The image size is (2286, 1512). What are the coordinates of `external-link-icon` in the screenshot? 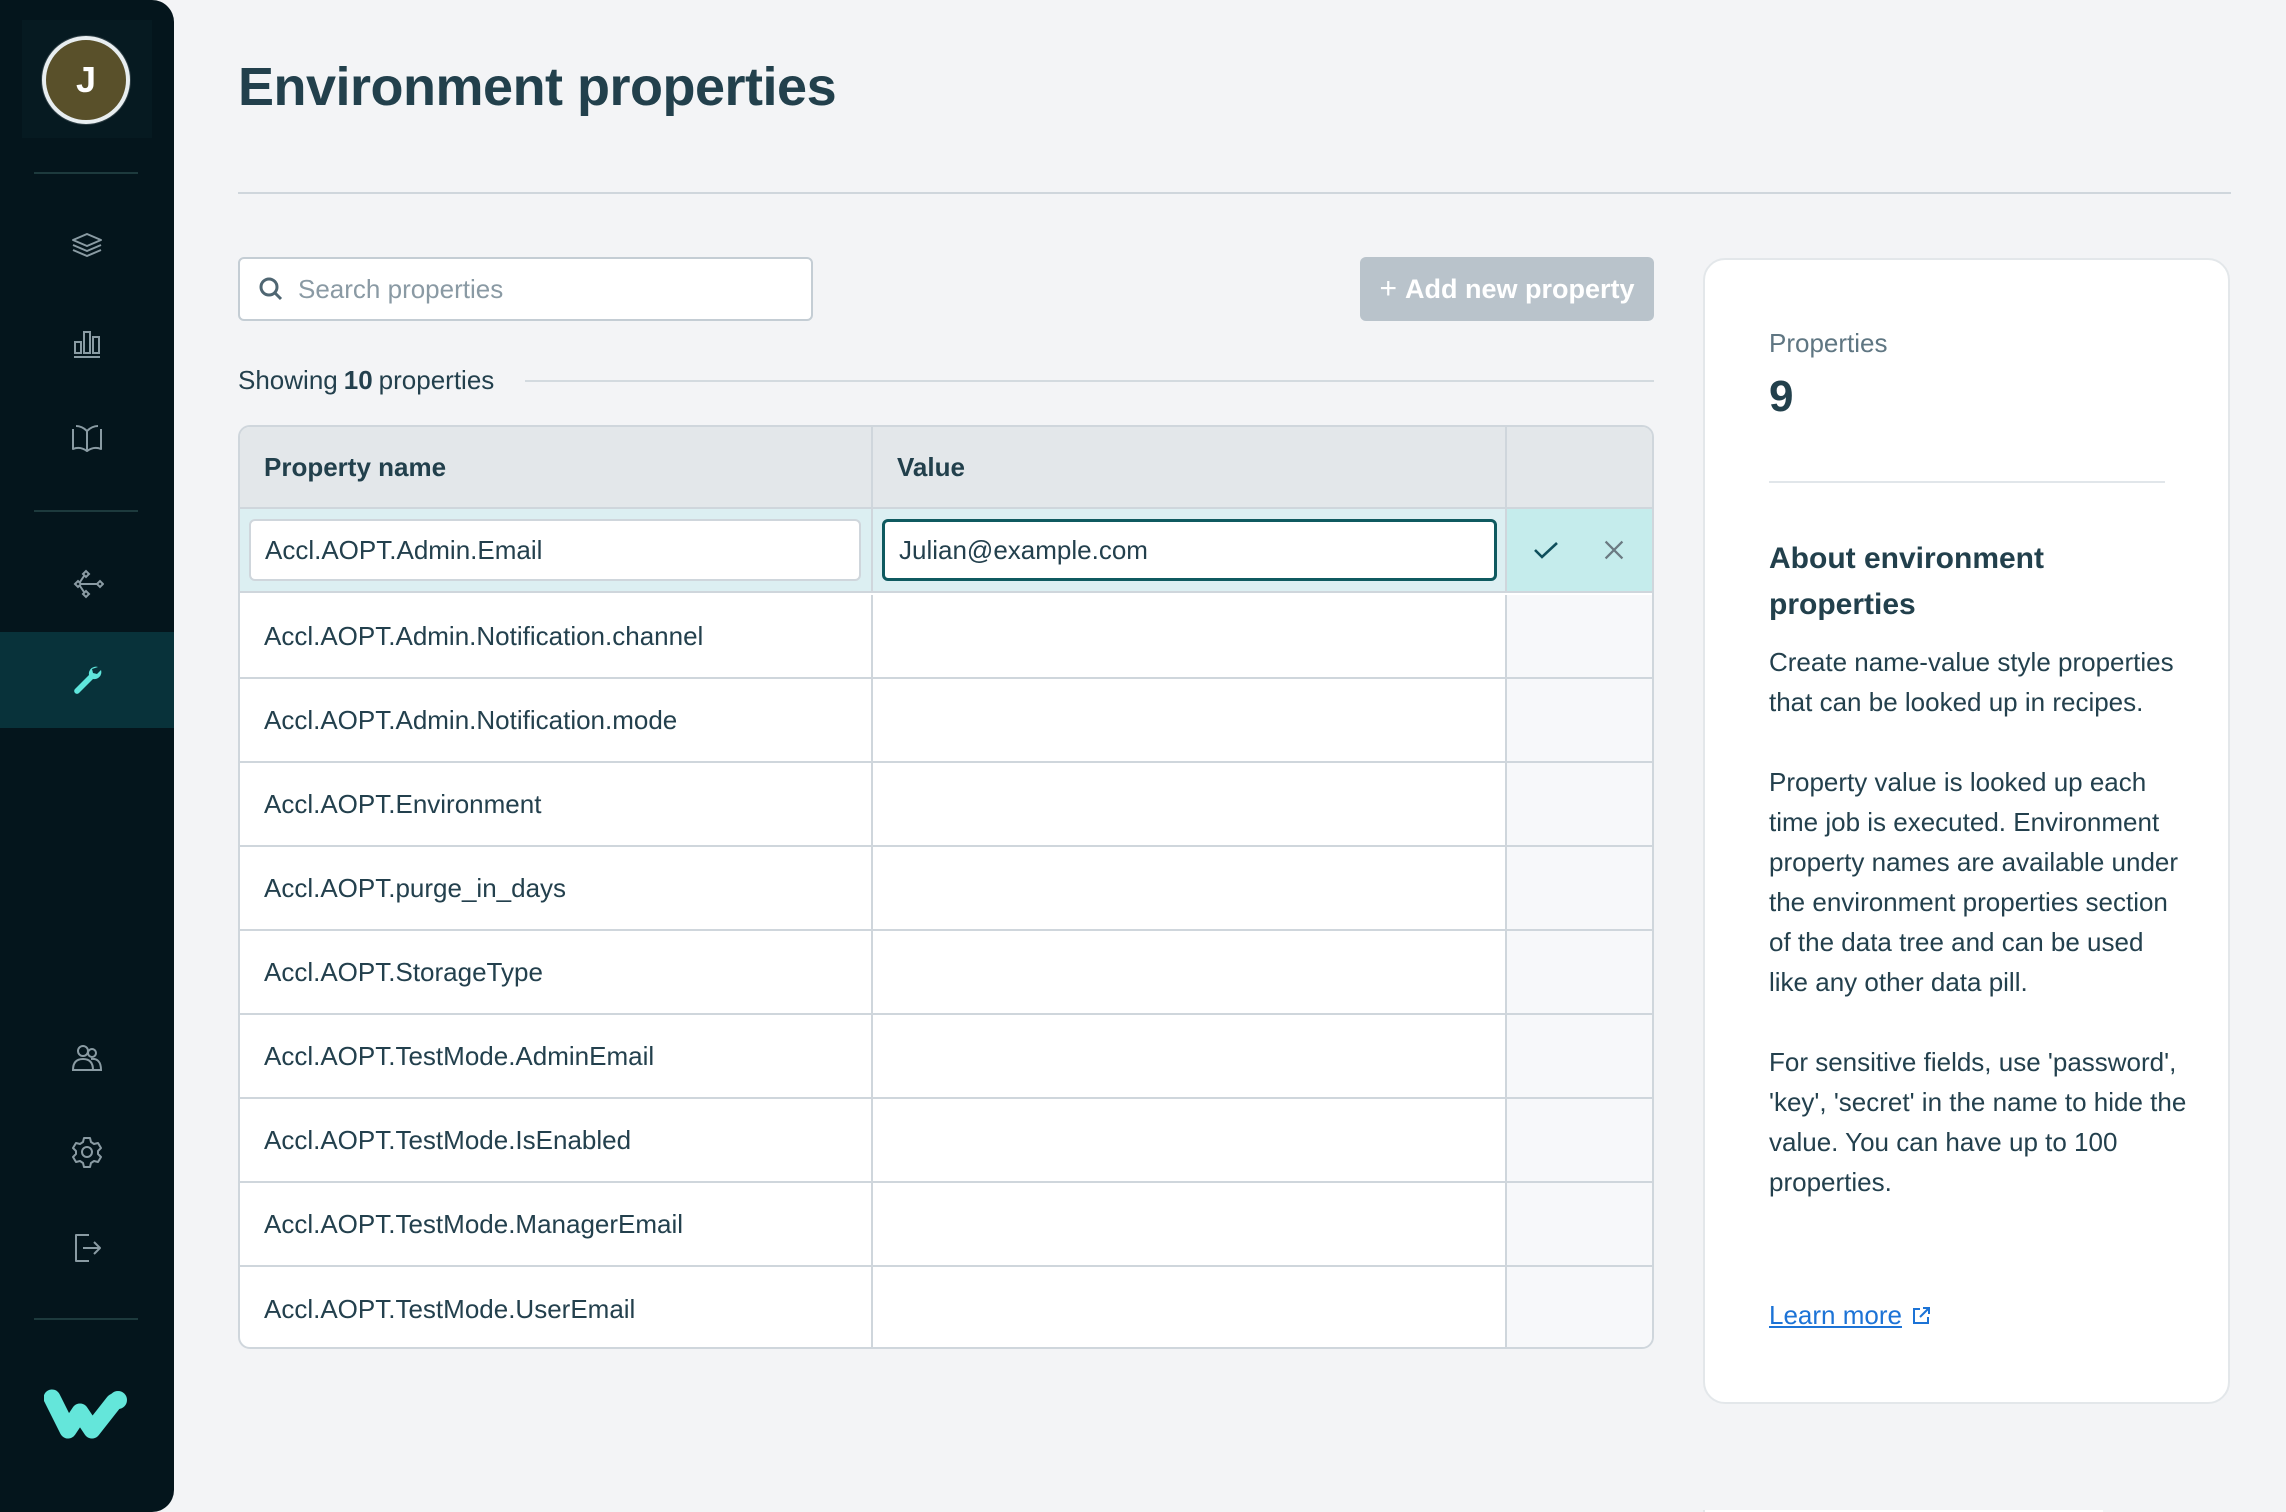 It's located at (1921, 1315).